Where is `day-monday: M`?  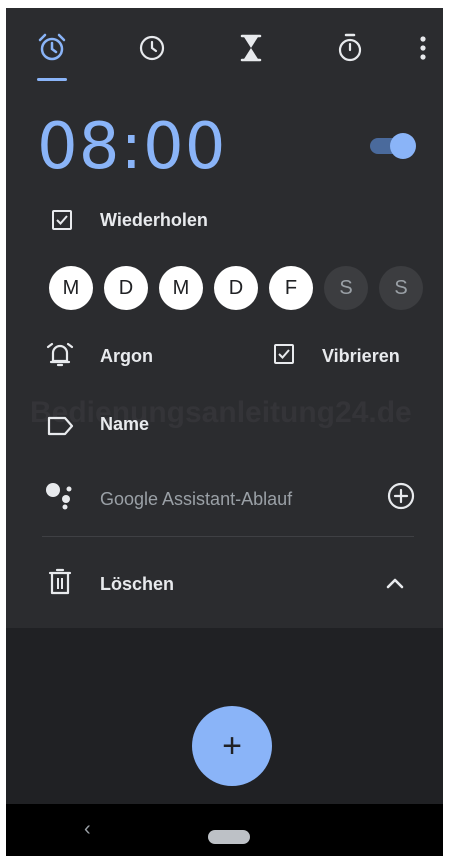
day-monday: M is located at coordinates (71, 288).